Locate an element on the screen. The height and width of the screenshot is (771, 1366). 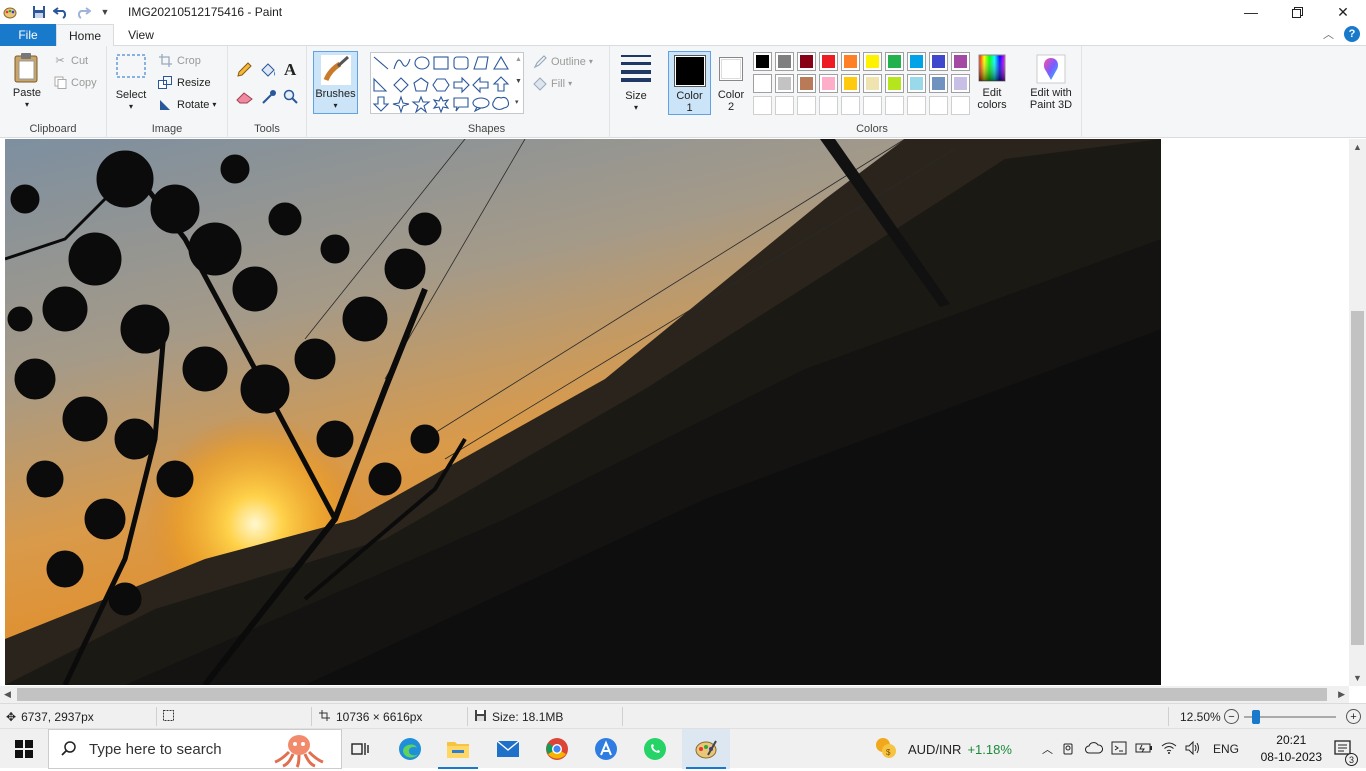
shapes-gallery is located at coordinates (447, 83).